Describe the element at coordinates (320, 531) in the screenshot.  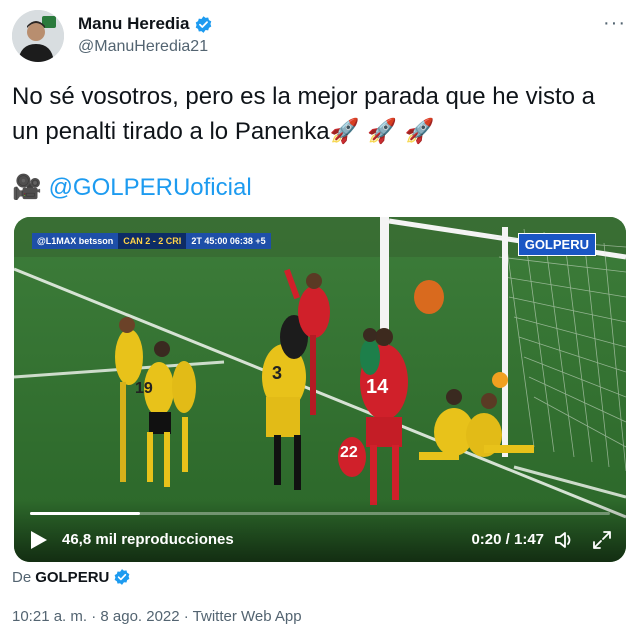
I see `video-controls: 46,8 mil reproducciones 0:20 / 1:47` at that location.